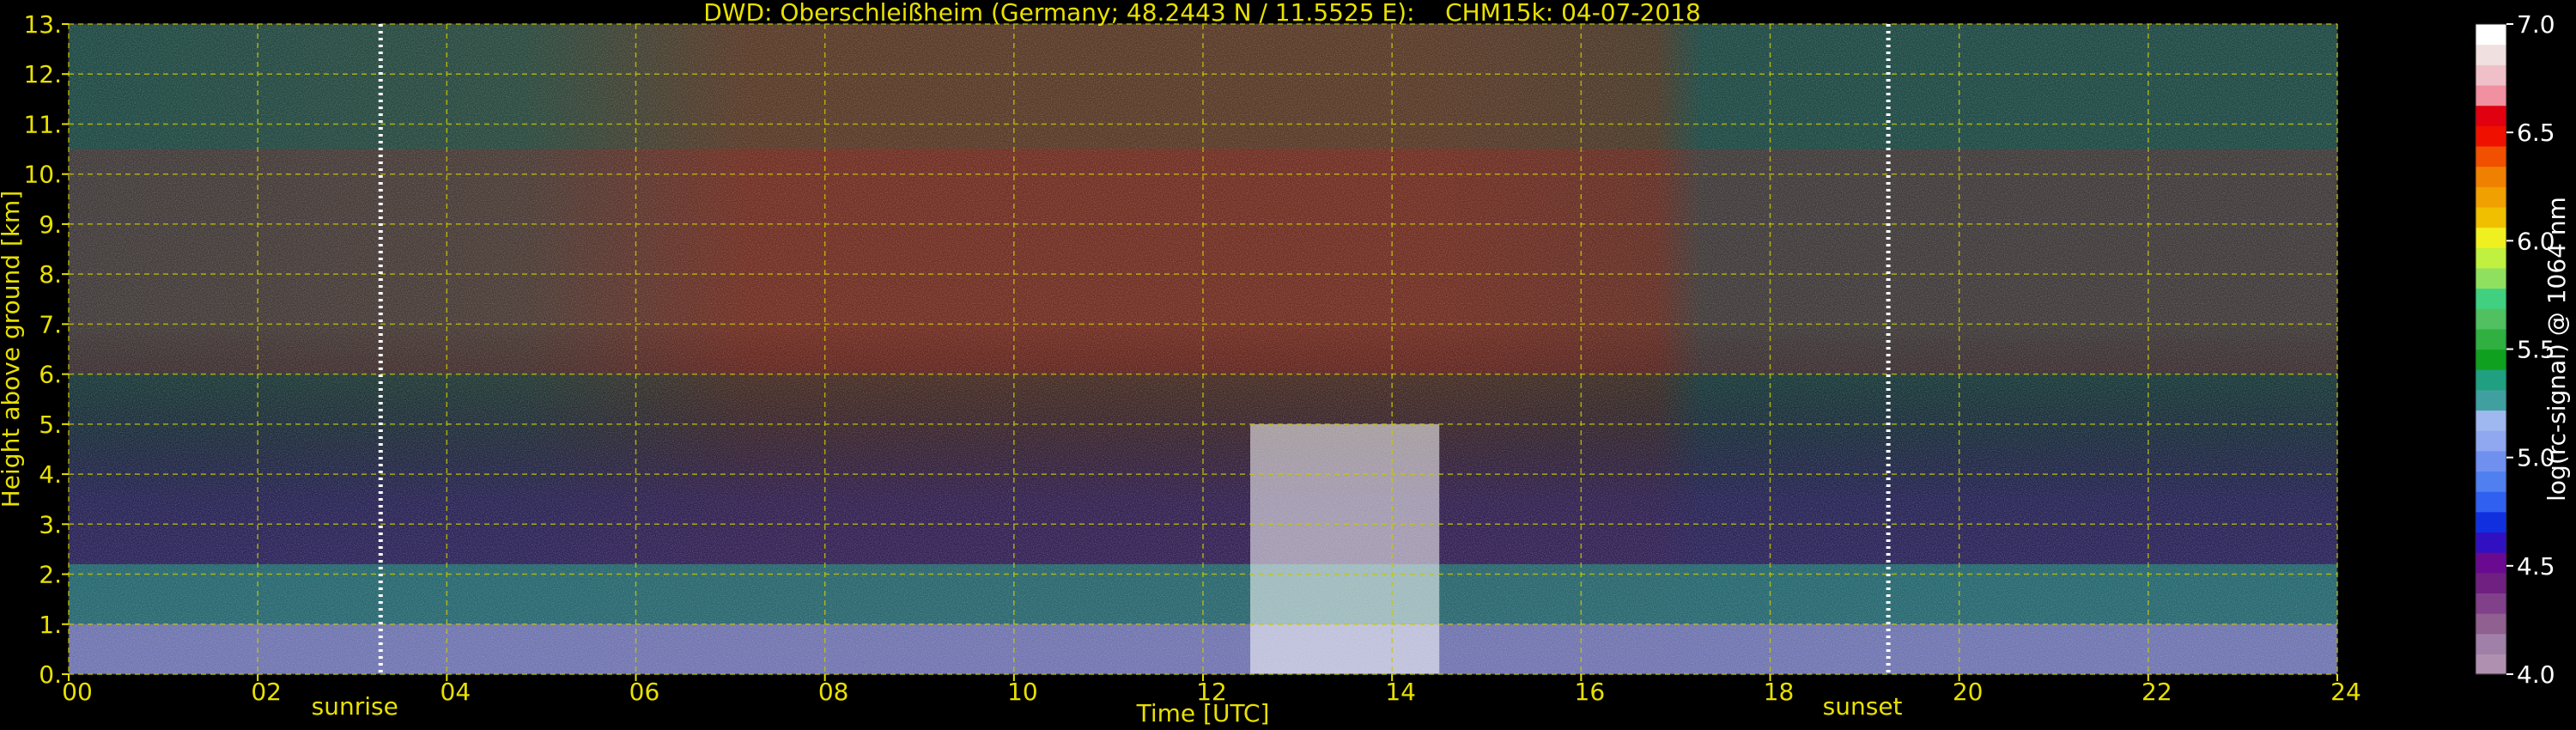 The image size is (2576, 730). I want to click on colorbar-tick-label: 6.5, so click(2536, 133).